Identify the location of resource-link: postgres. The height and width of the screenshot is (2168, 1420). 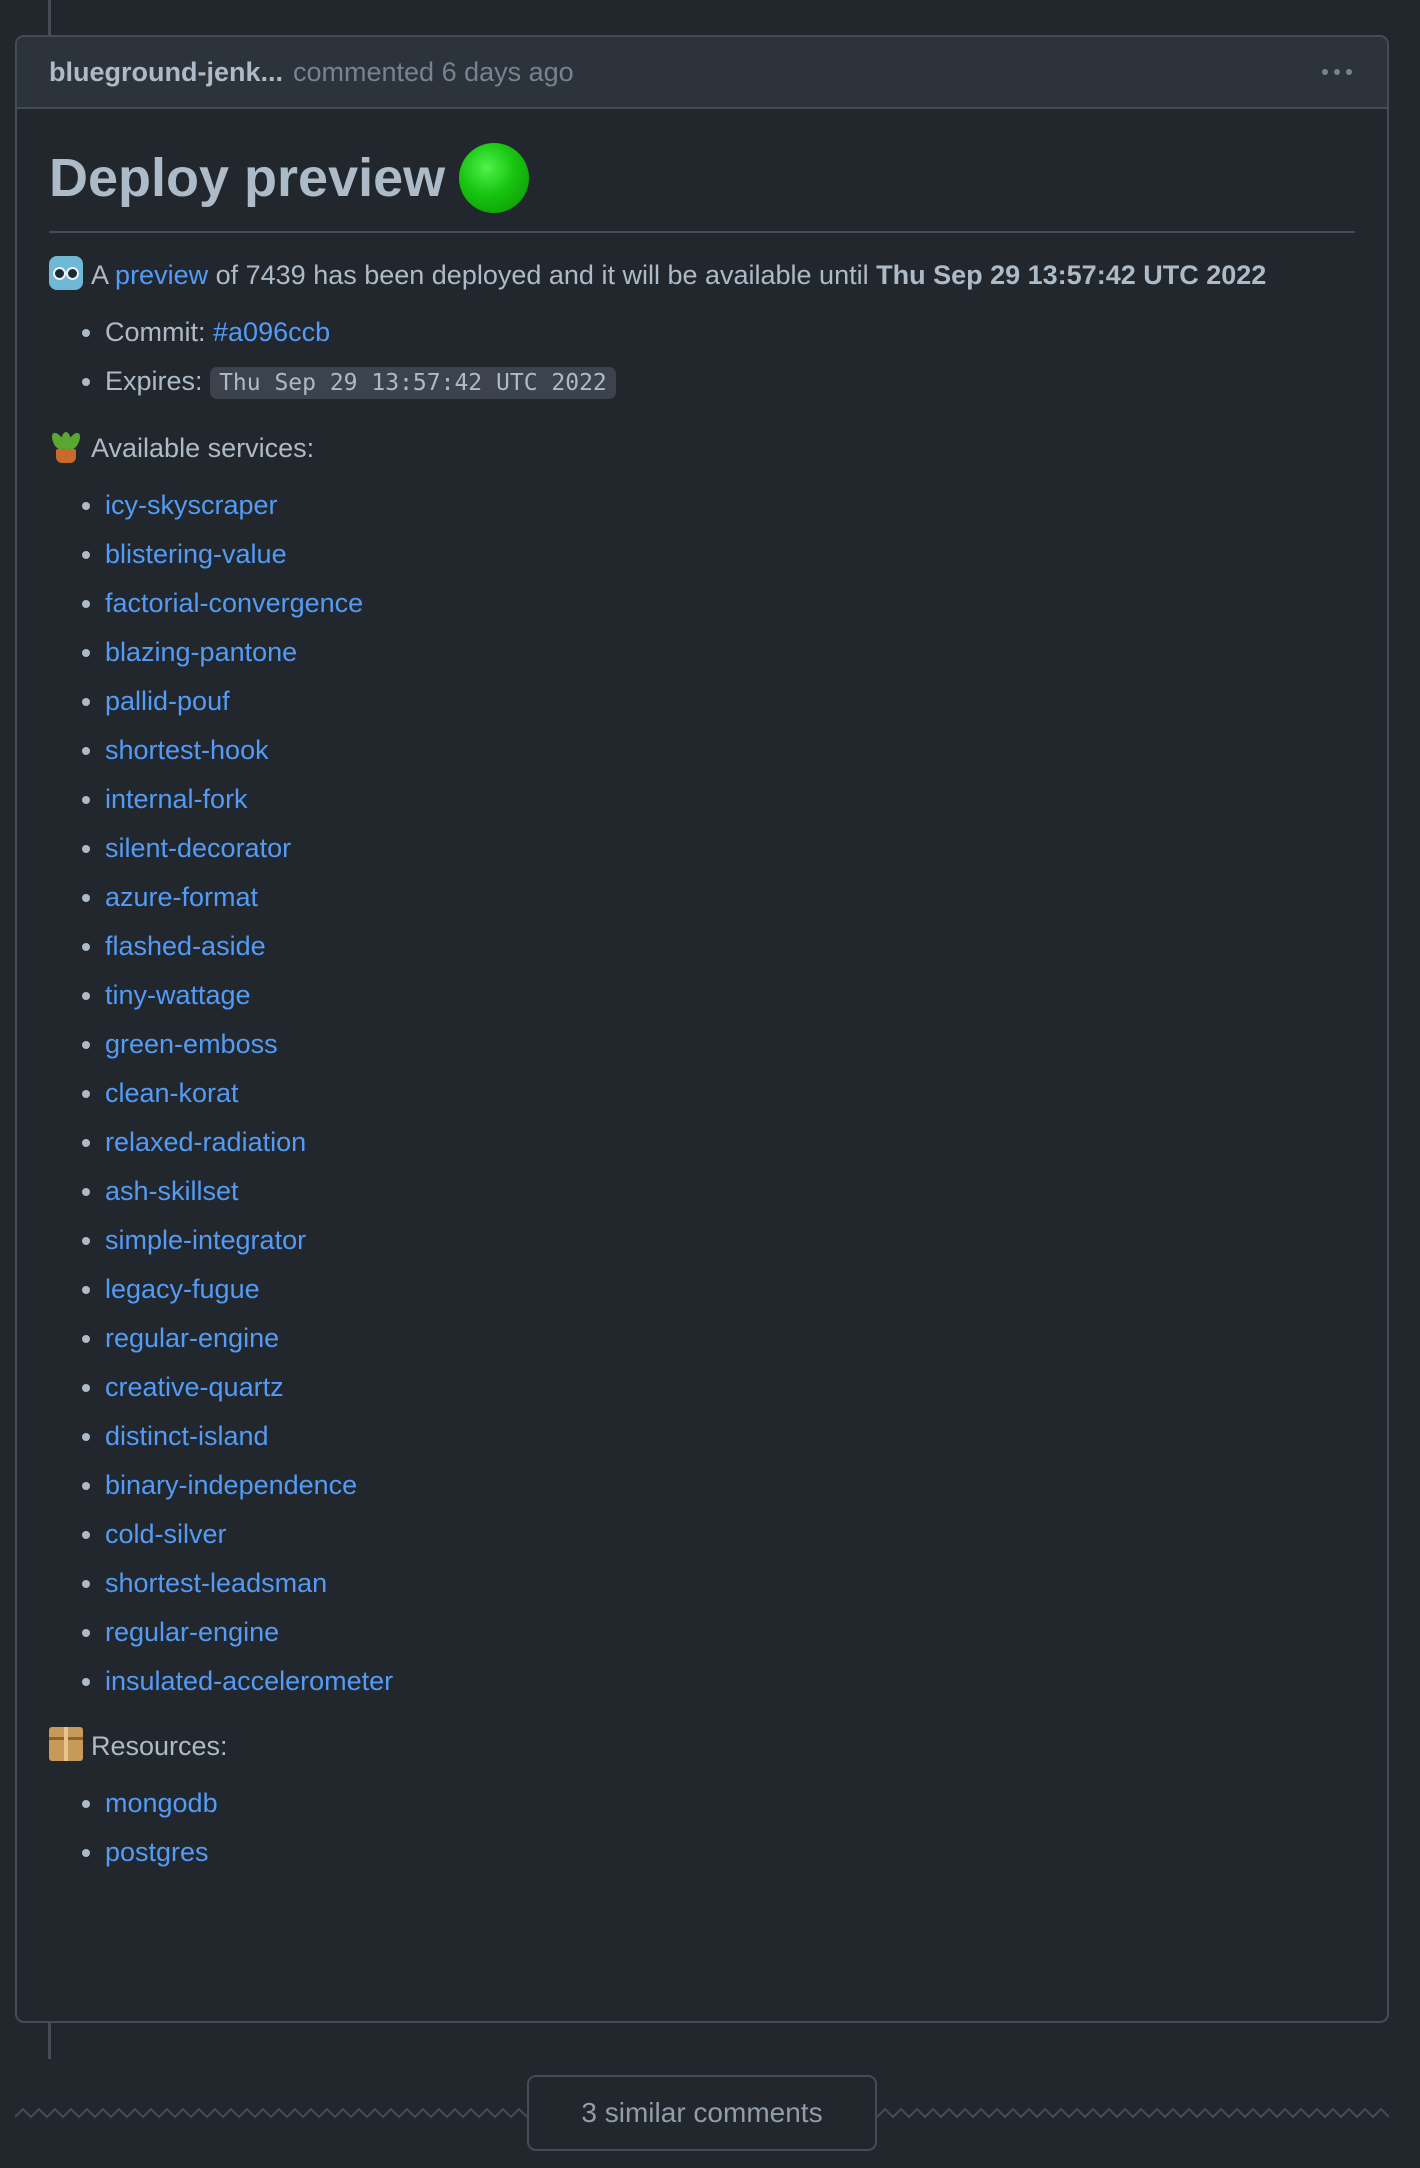
(157, 1852).